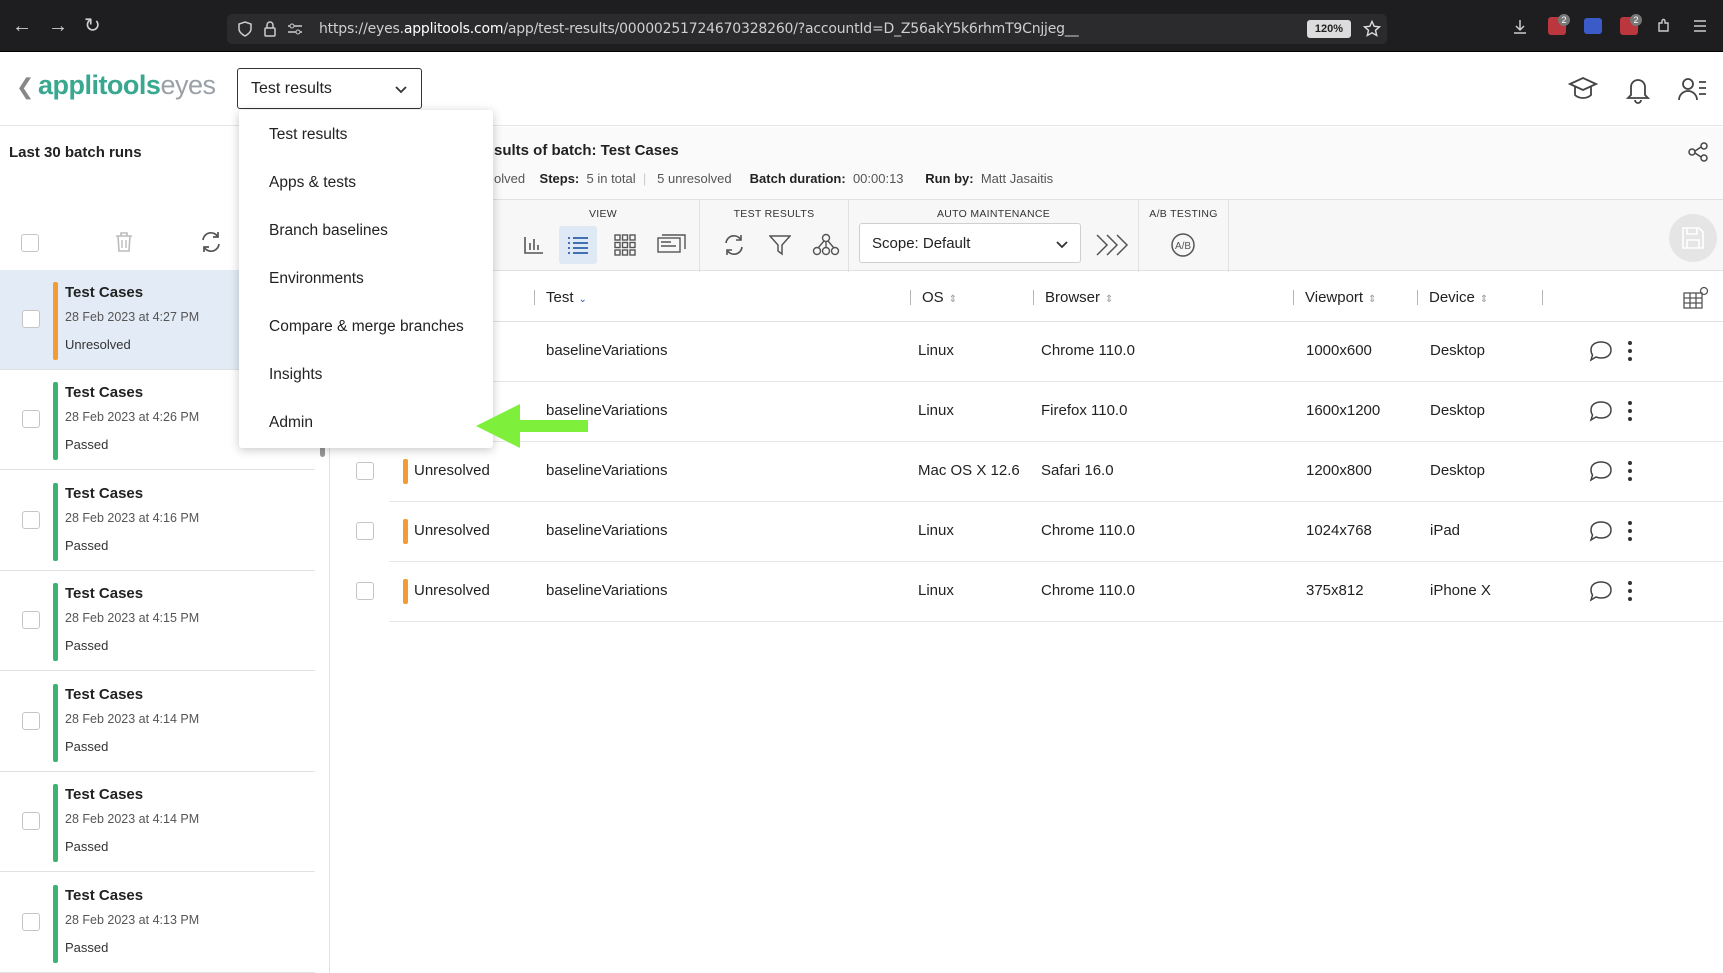 This screenshot has width=1723, height=973. I want to click on chart-view-button, so click(534, 245).